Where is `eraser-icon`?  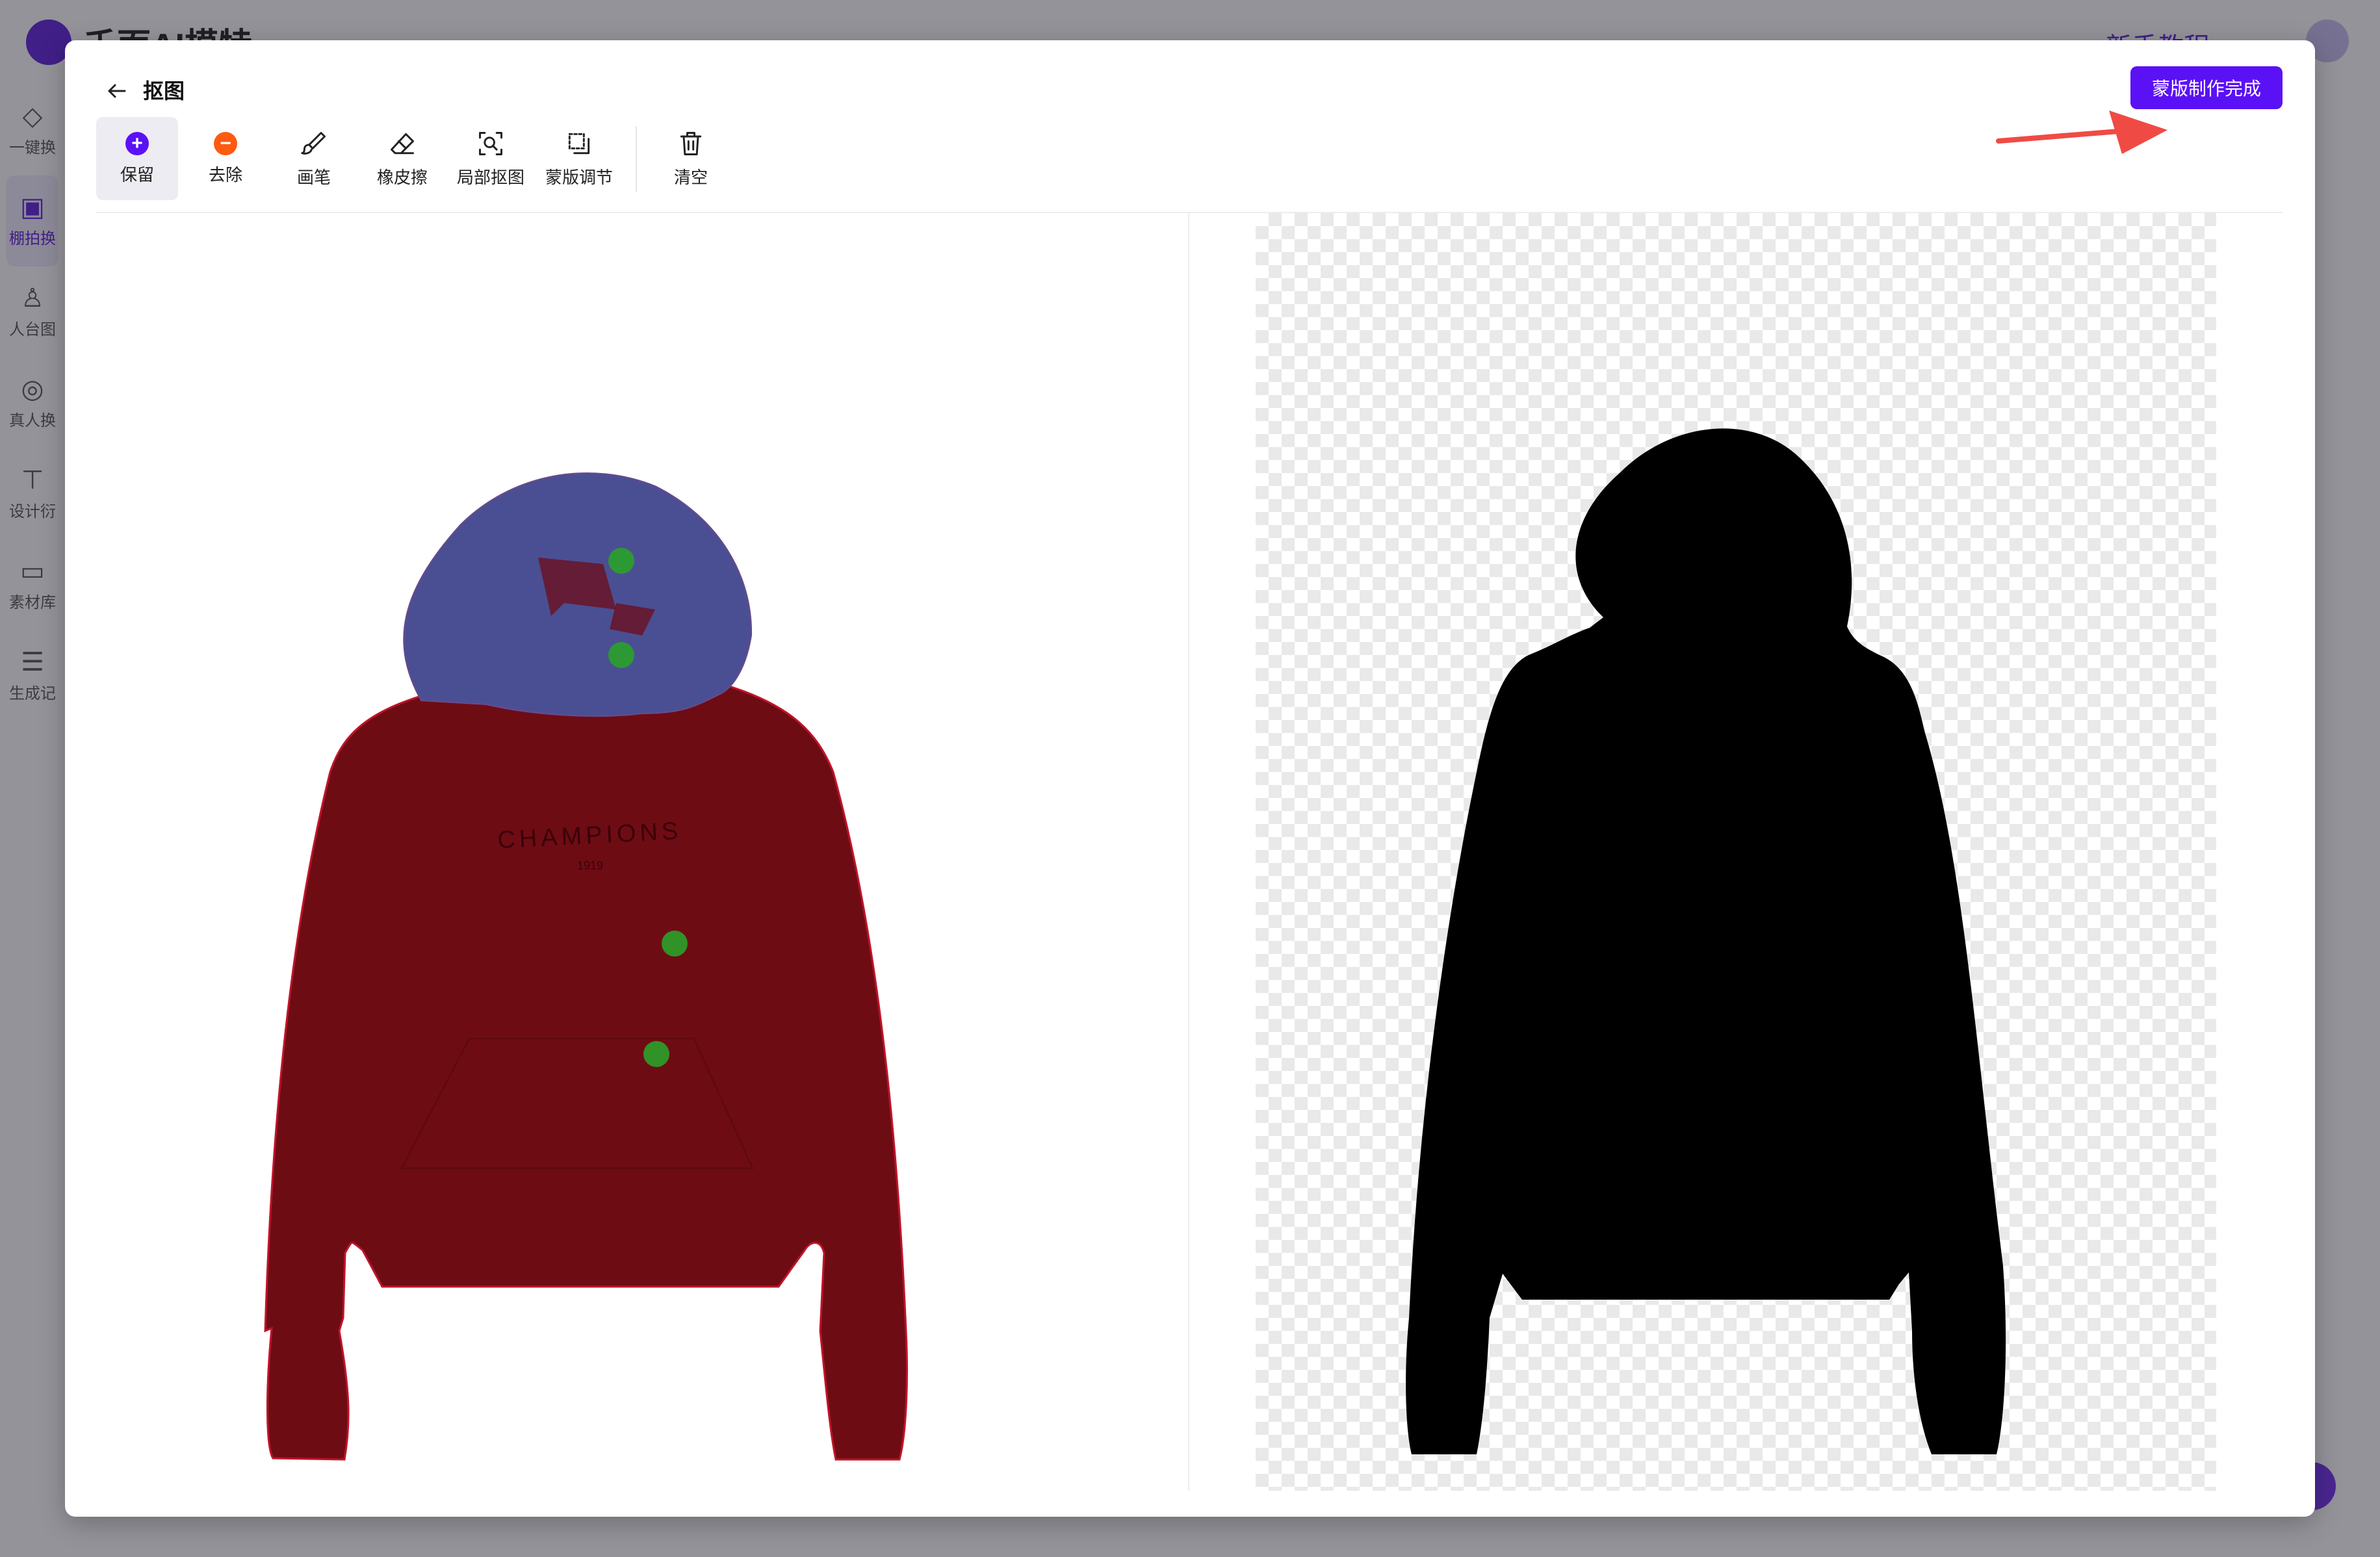
eraser-icon is located at coordinates (403, 143).